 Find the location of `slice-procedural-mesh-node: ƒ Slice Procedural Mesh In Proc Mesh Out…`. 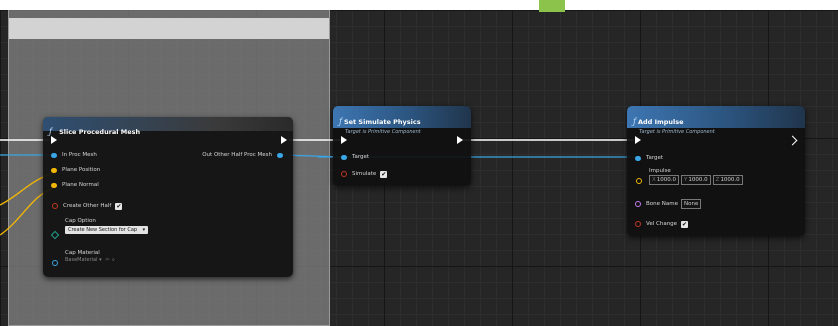

slice-procedural-mesh-node: ƒ Slice Procedural Mesh In Proc Mesh Out… is located at coordinates (168, 197).